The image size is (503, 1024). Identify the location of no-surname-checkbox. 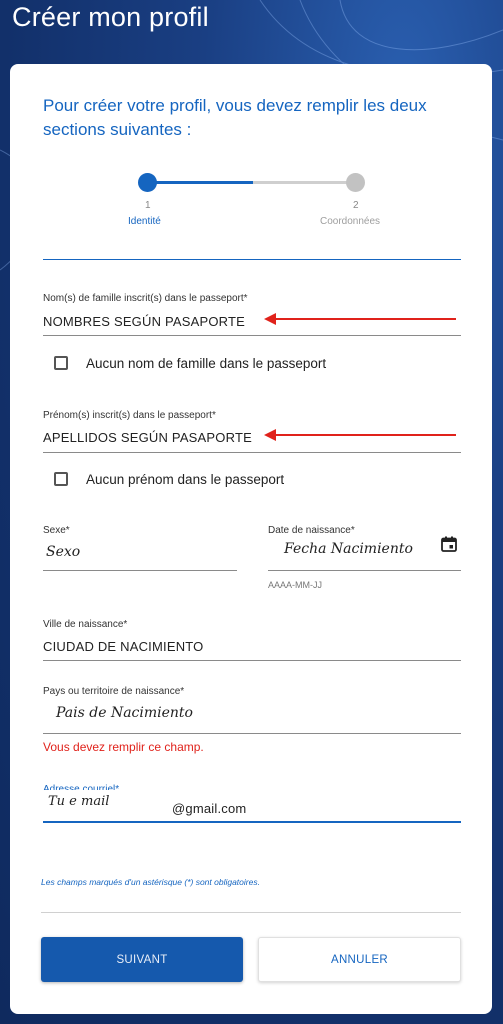
(61, 363).